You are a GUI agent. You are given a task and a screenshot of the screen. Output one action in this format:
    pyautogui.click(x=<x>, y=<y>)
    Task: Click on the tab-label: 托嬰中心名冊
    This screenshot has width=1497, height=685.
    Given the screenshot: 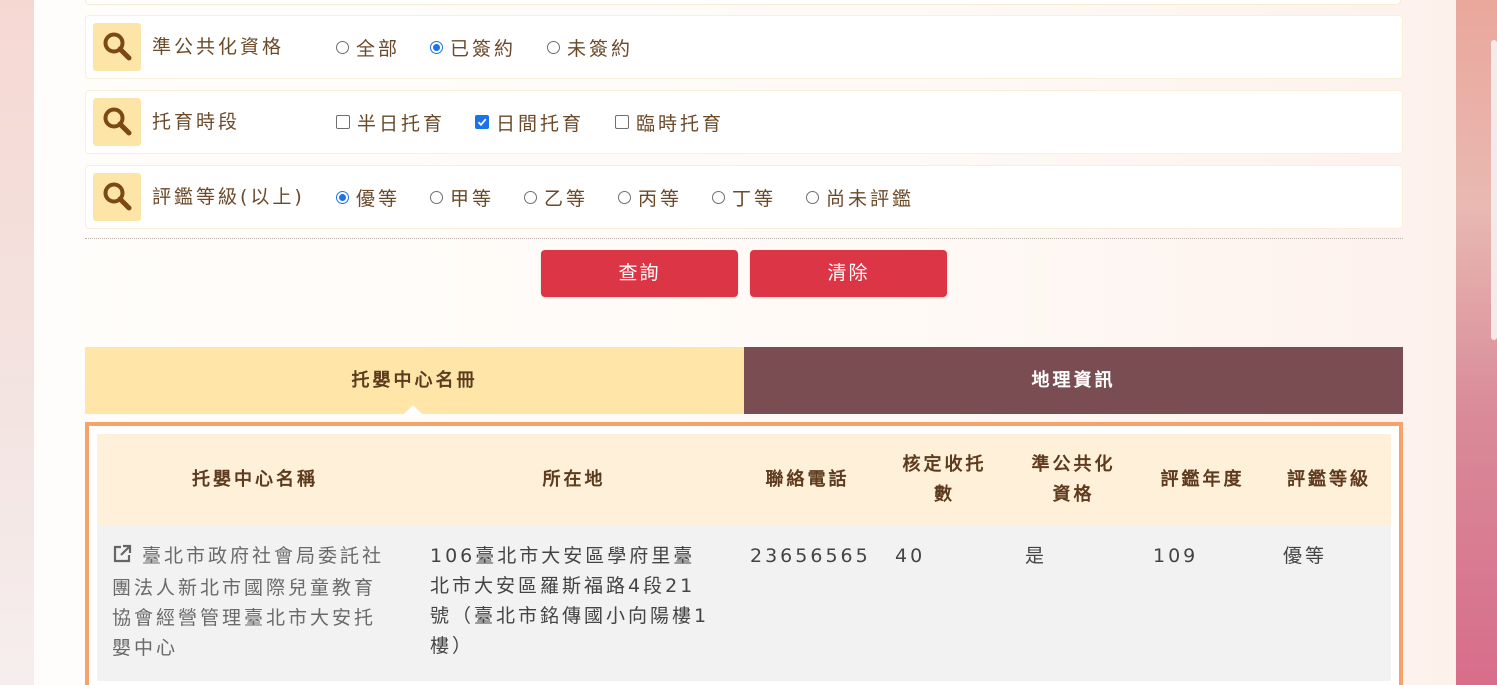 What is the action you would take?
    pyautogui.click(x=414, y=380)
    